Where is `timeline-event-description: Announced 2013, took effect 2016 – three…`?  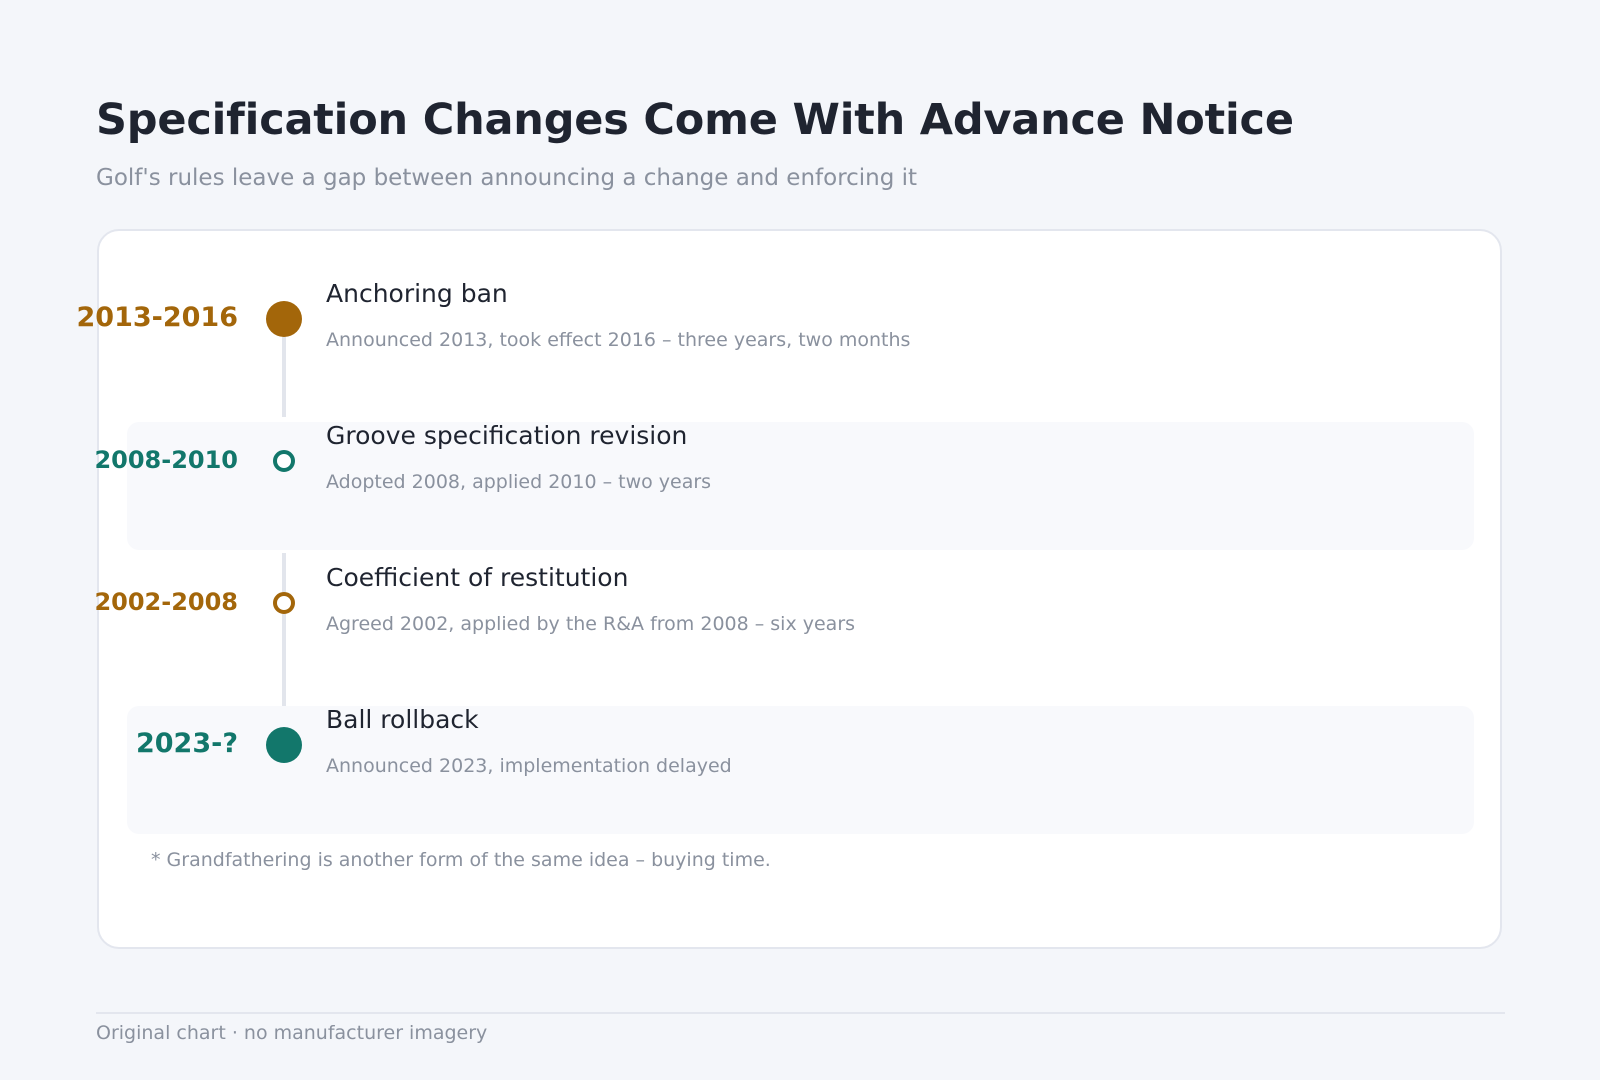 timeline-event-description: Announced 2013, took effect 2016 – three… is located at coordinates (618, 340).